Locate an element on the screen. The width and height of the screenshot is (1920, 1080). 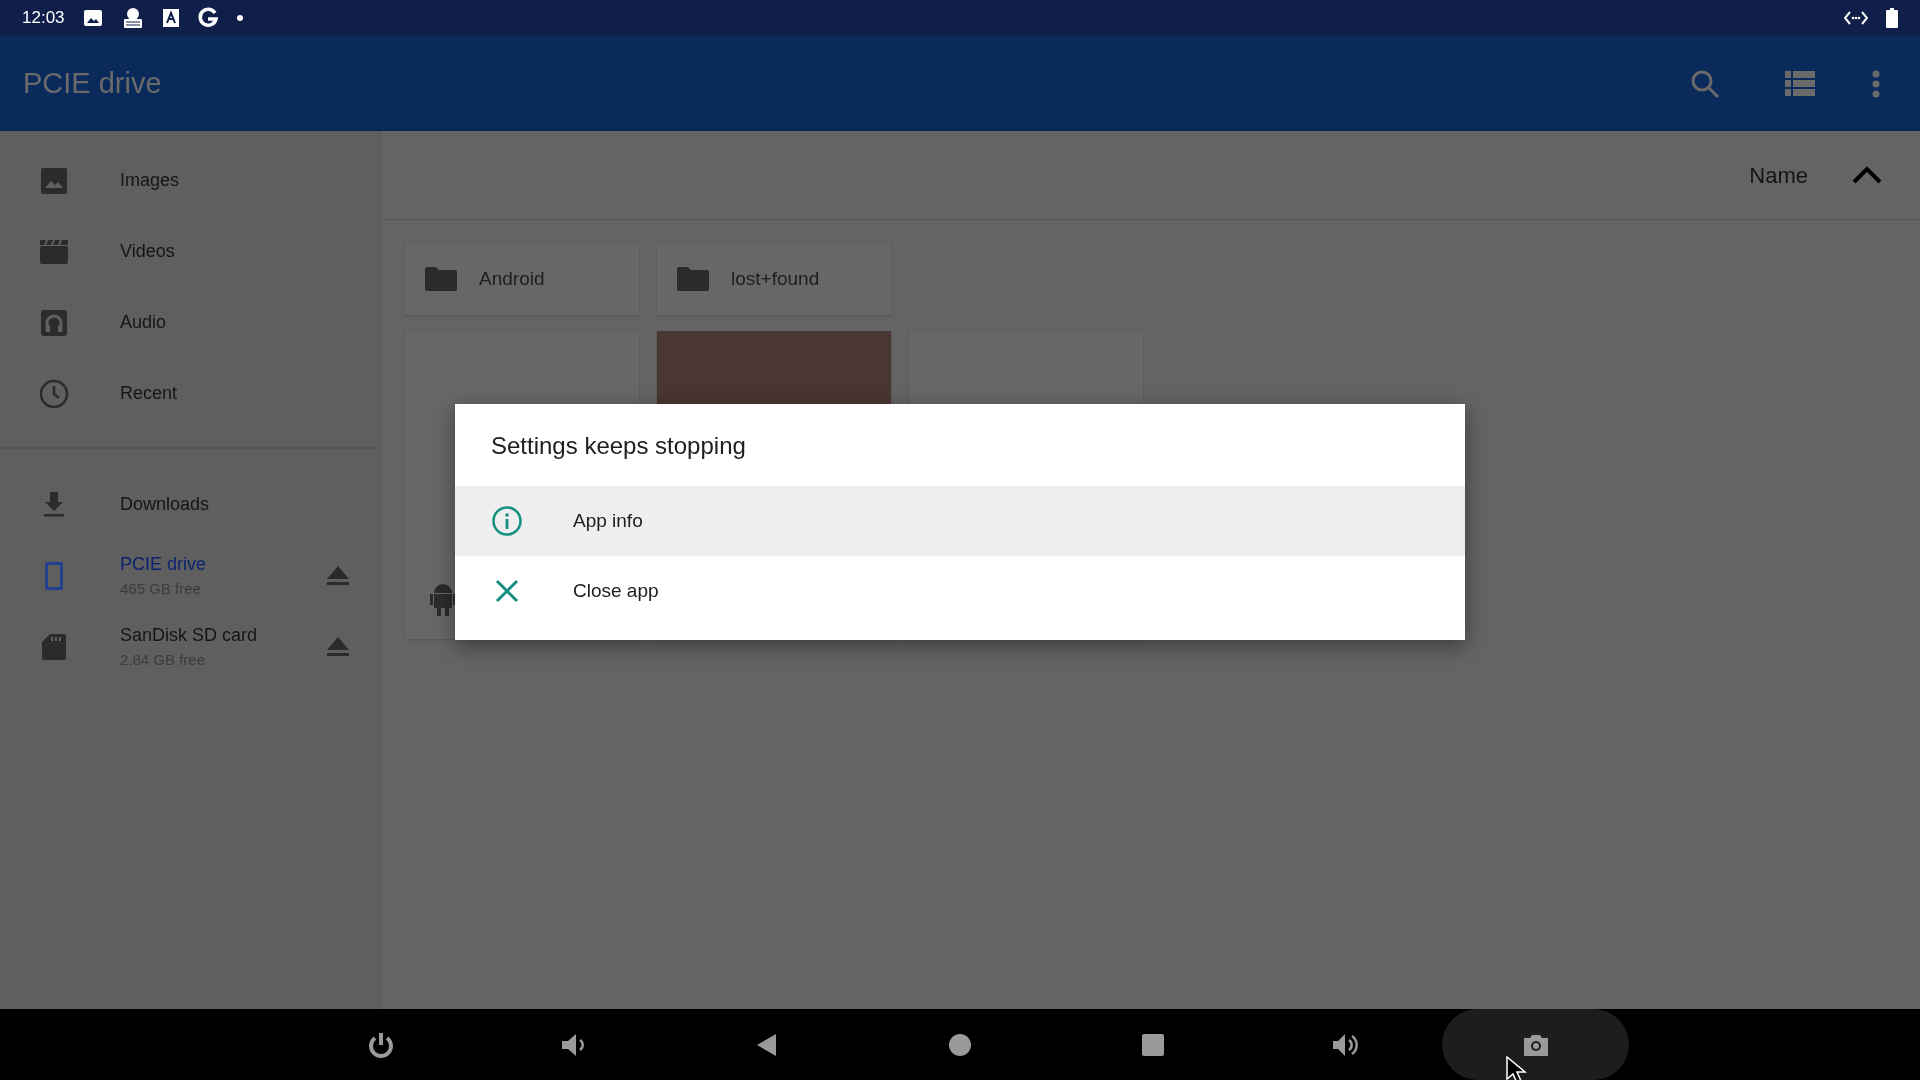
code-brackets-icon is located at coordinates (1856, 18).